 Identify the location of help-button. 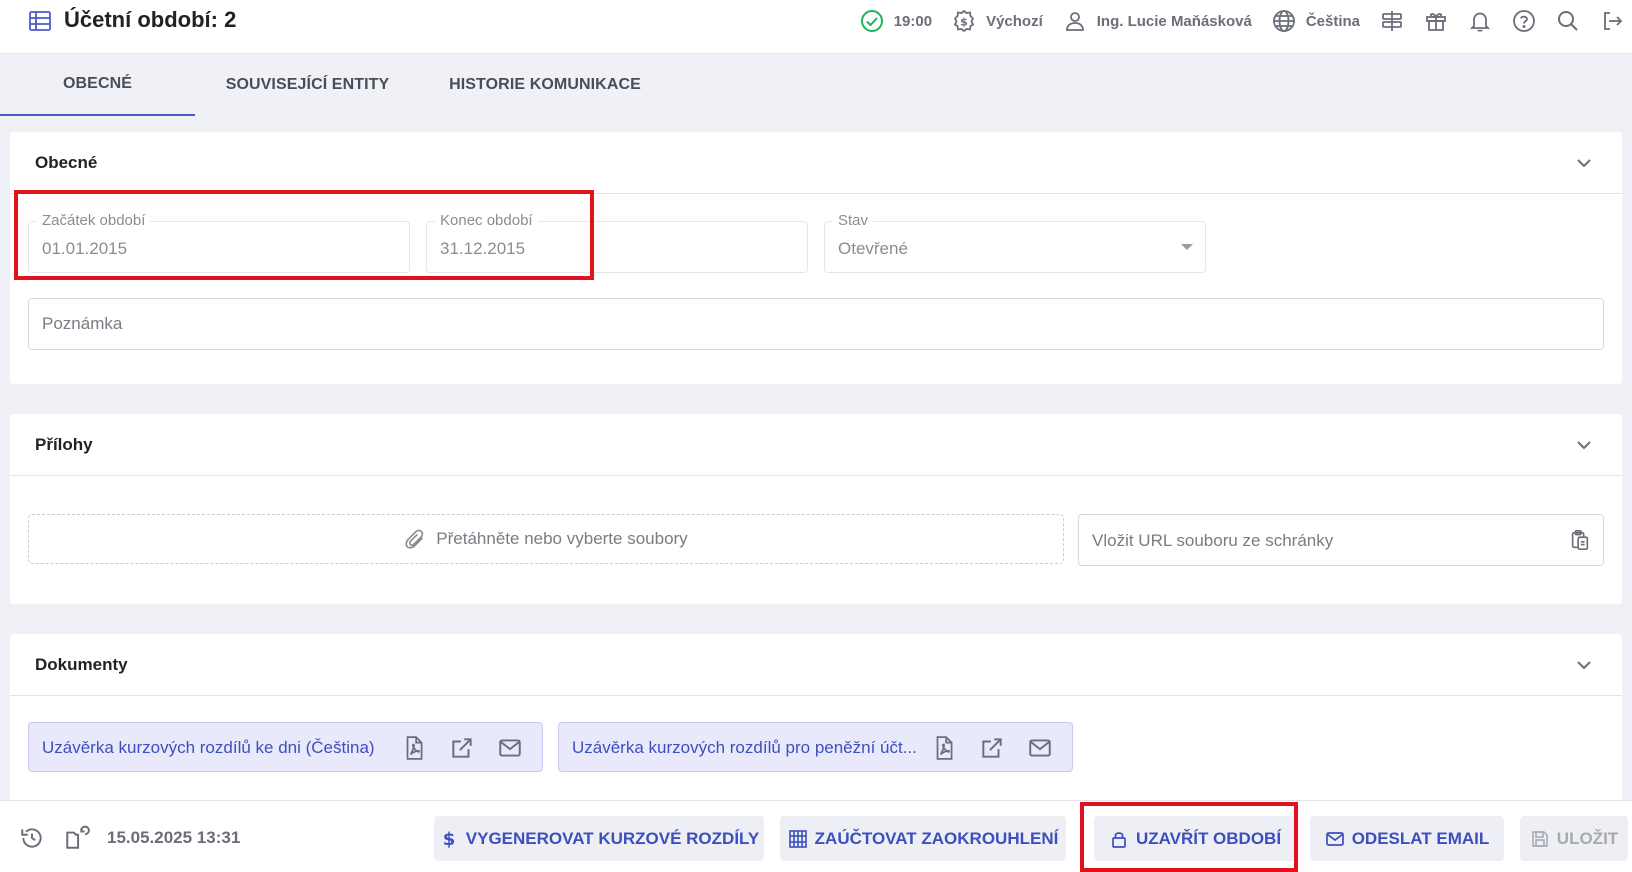
(1524, 21).